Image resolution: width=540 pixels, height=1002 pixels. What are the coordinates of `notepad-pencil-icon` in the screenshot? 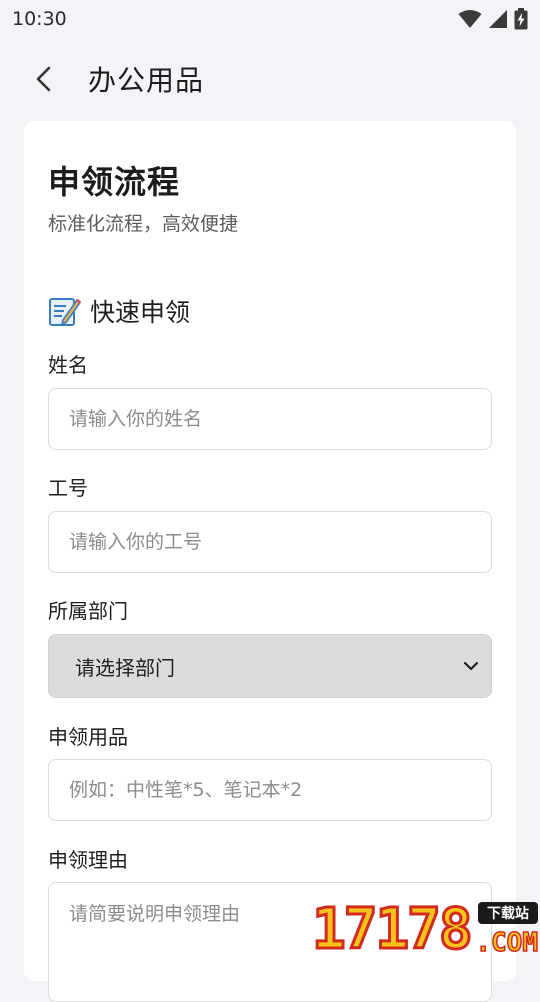 It's located at (65, 311).